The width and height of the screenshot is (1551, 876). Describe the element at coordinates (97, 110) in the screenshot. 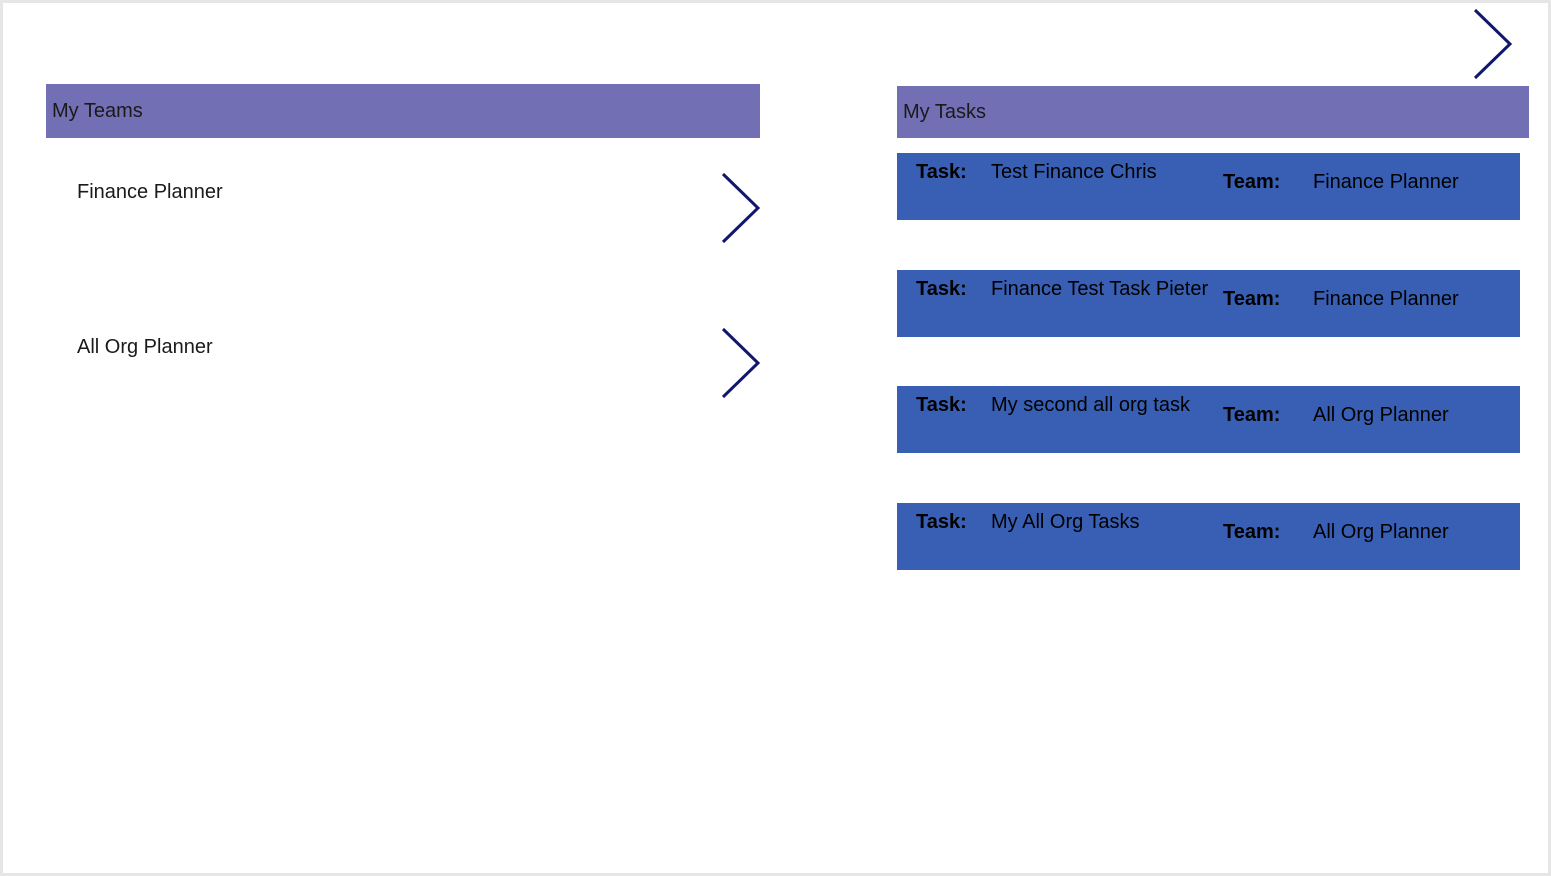

I see `my-teams-title: My Teams` at that location.